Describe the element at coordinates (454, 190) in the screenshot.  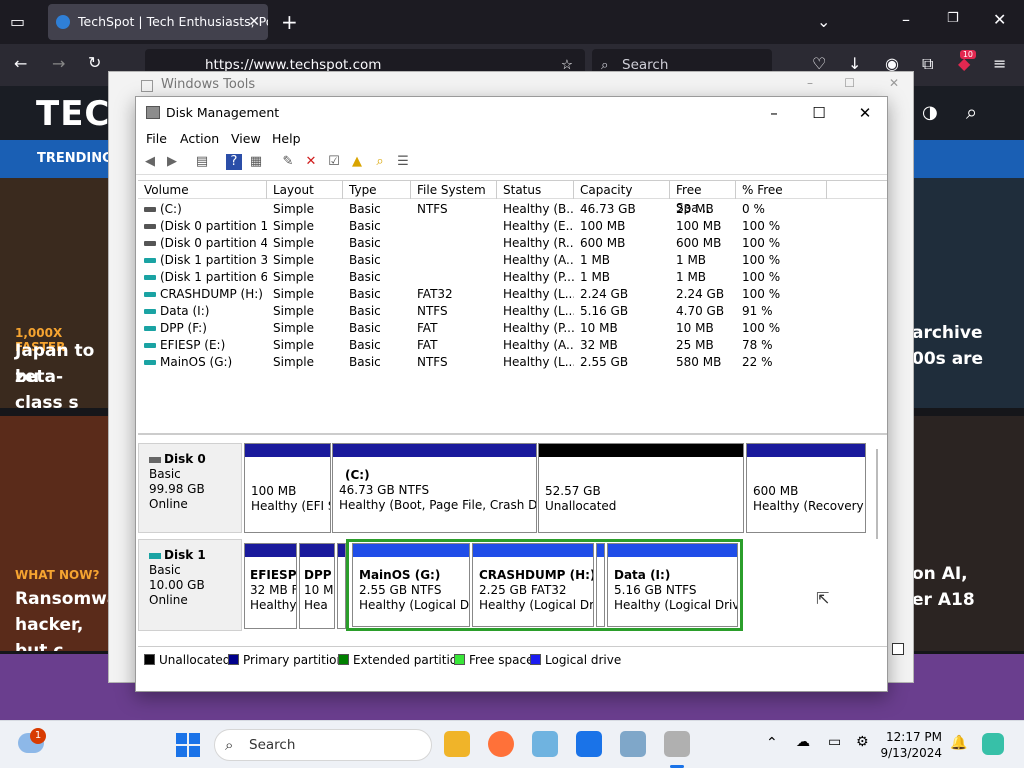
I see `col-file-system: File System` at that location.